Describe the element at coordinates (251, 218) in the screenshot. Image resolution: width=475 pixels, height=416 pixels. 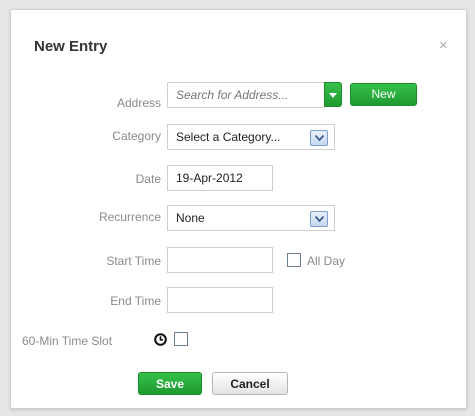
I see `recurrence-select: None` at that location.